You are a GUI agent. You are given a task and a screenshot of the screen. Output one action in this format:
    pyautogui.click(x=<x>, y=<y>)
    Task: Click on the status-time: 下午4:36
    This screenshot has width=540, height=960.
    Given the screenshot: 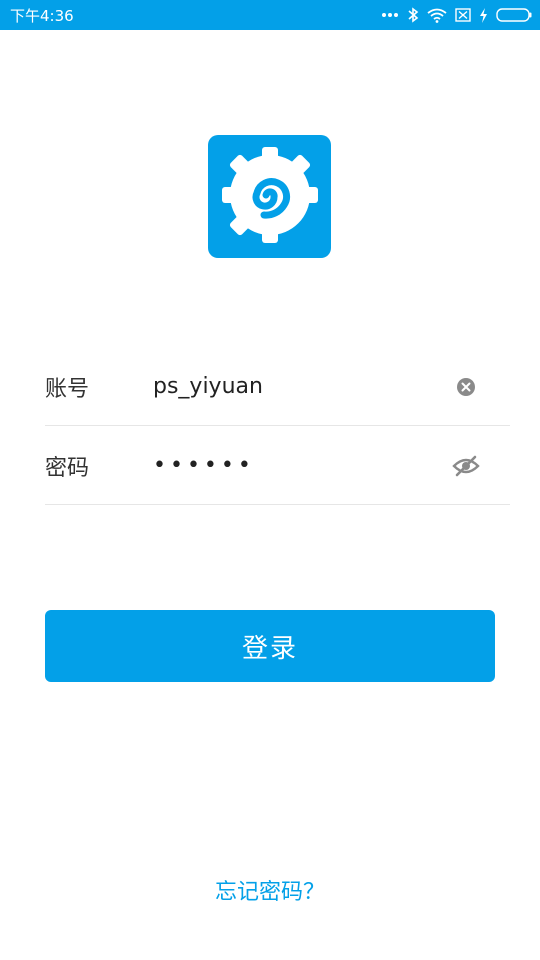 What is the action you would take?
    pyautogui.click(x=42, y=15)
    